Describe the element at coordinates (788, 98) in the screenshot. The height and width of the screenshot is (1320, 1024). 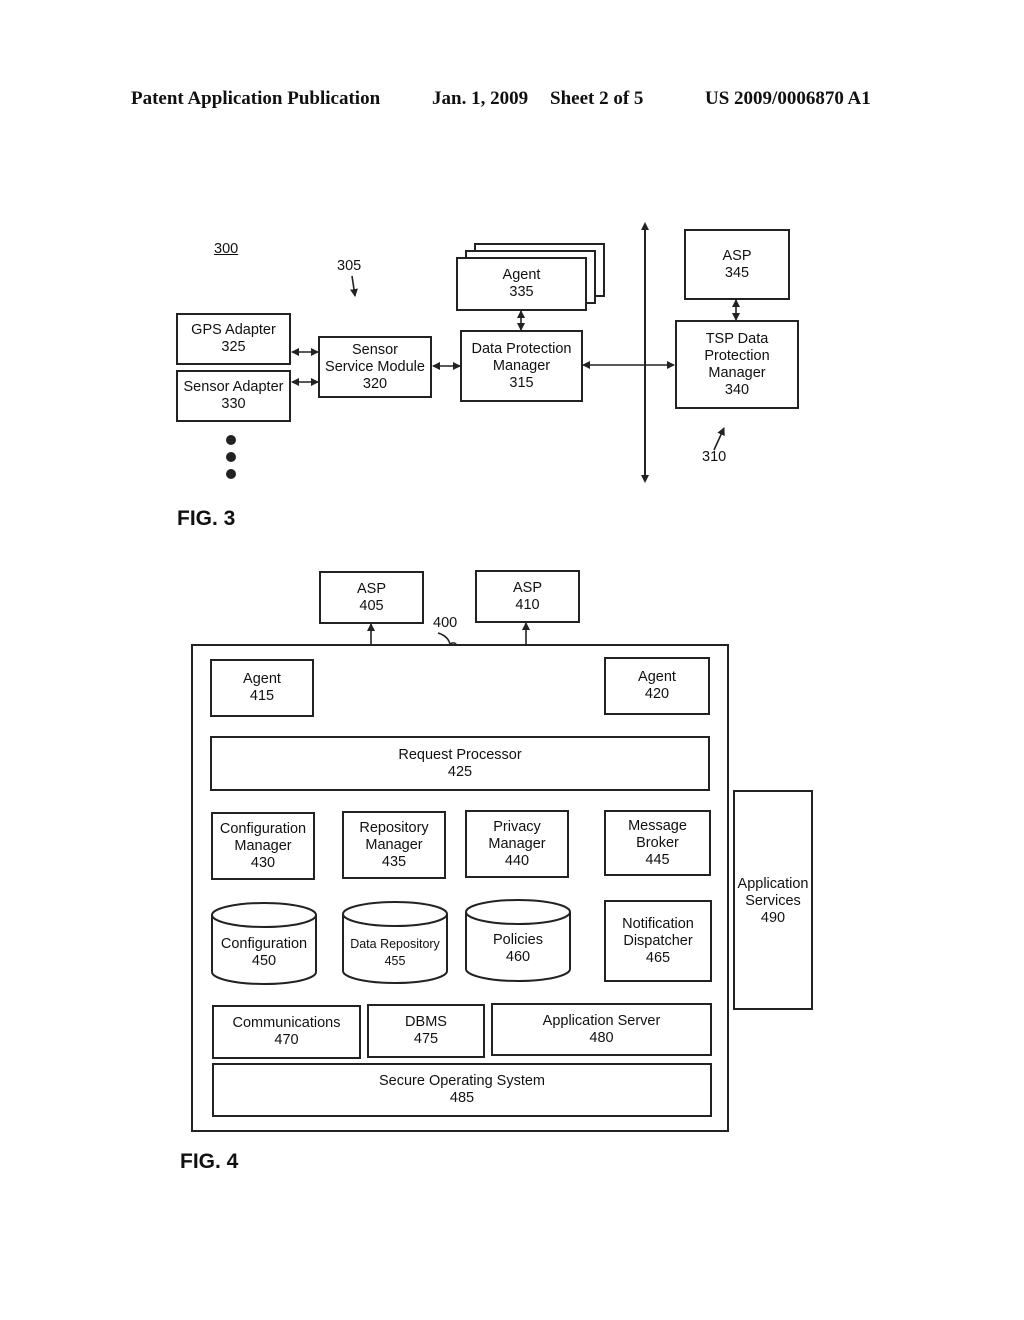
I see `patent-number: US 2009/0006870 A1` at that location.